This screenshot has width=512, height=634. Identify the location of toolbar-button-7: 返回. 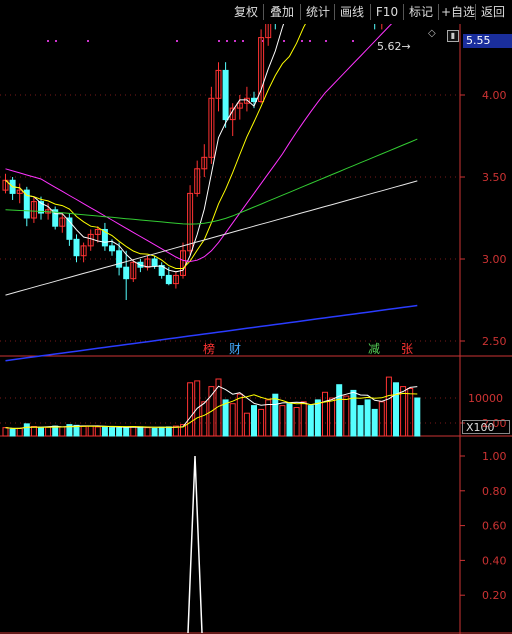
(493, 12).